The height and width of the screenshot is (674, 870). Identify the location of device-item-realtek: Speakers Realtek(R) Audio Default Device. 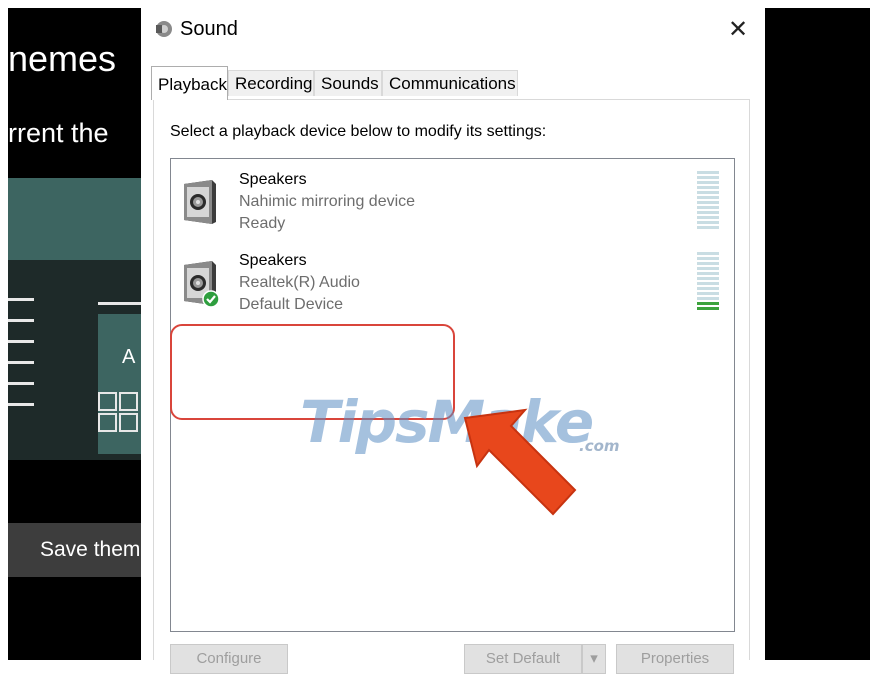
(452, 284).